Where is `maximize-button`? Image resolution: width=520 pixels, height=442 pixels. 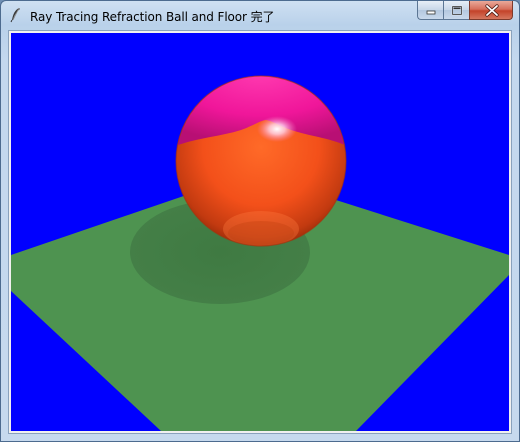
maximize-button is located at coordinates (456, 10).